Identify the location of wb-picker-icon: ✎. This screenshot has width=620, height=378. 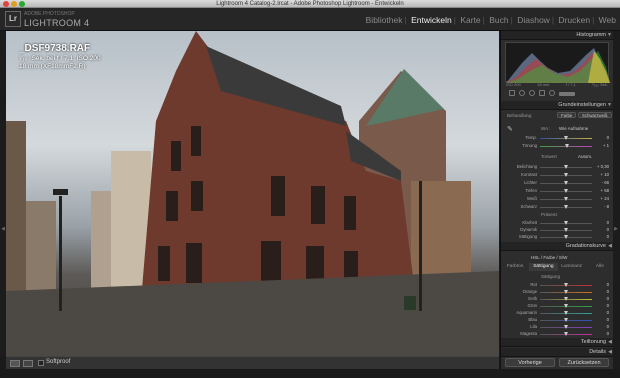
(510, 129).